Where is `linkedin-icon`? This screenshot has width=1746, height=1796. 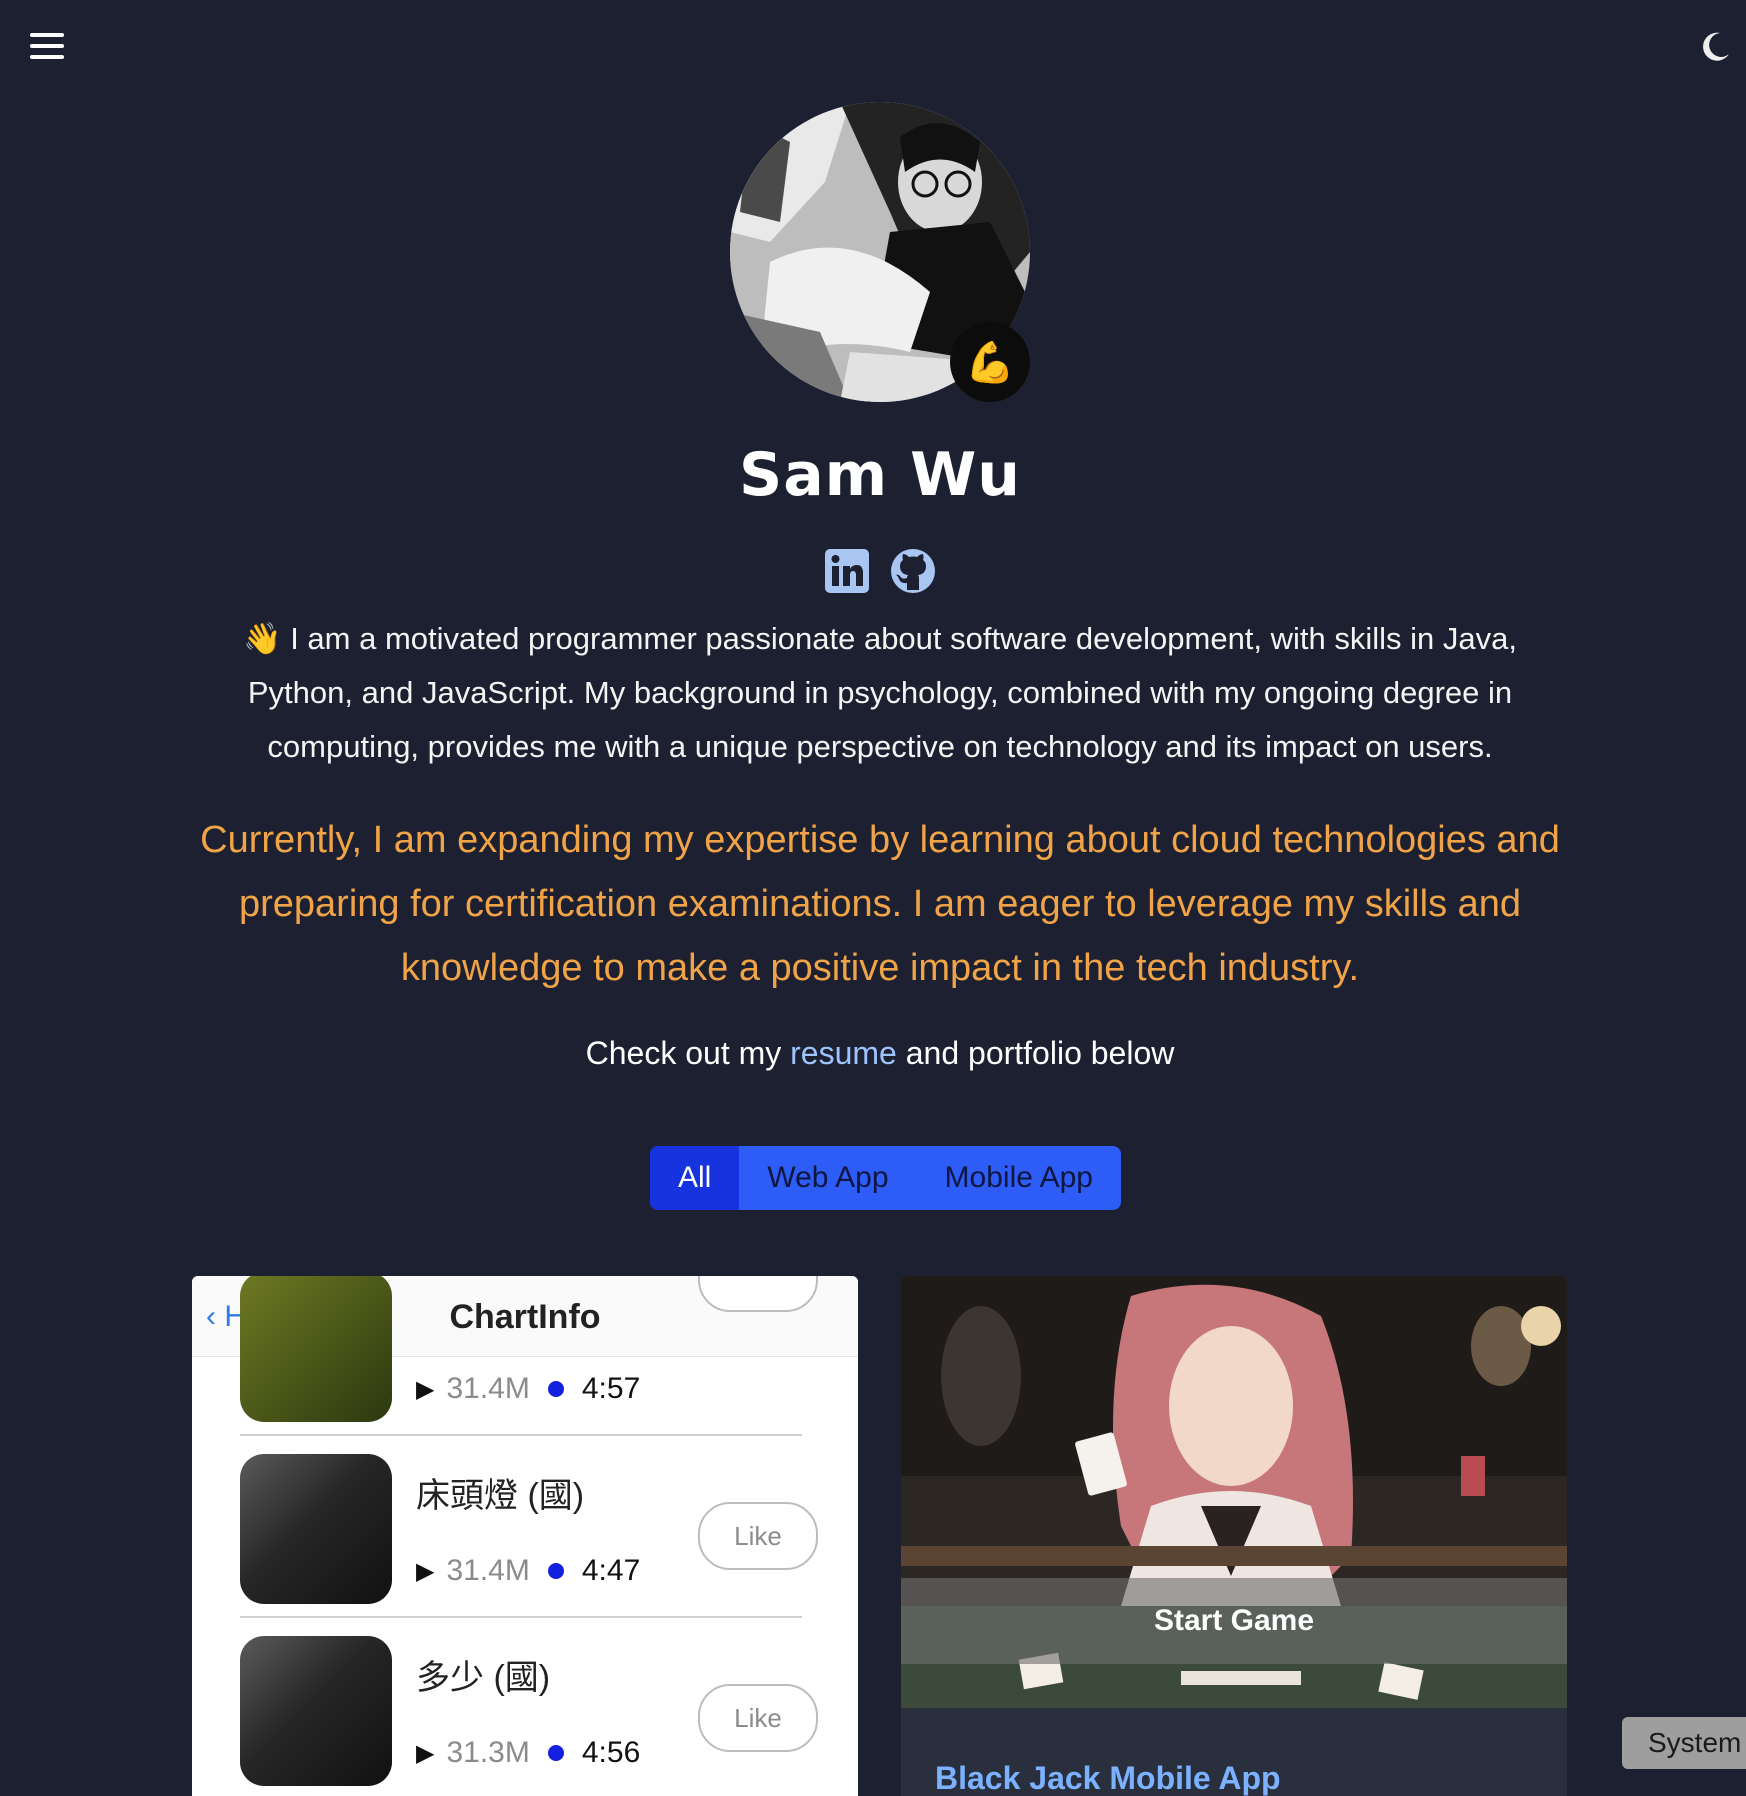
linkedin-icon is located at coordinates (847, 571).